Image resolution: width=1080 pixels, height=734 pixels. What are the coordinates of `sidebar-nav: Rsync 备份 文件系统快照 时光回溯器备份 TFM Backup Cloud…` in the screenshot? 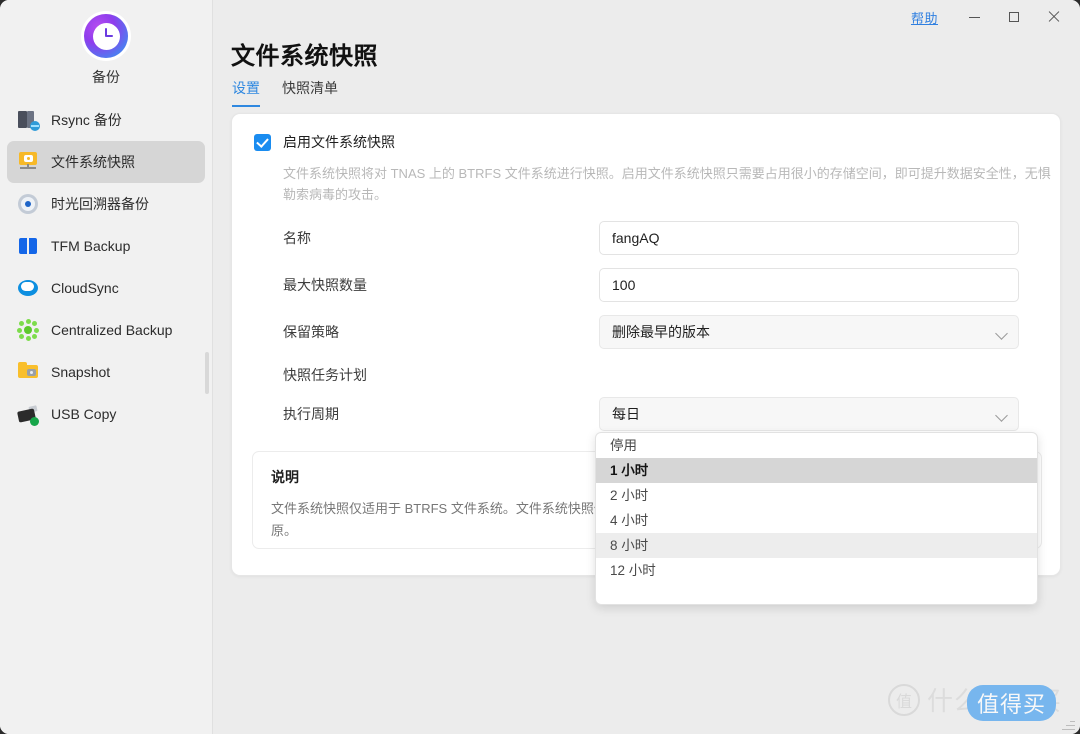 It's located at (106, 267).